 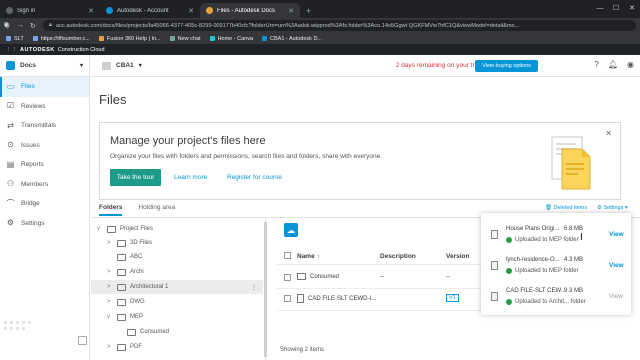 I want to click on learn-more-link: Learn more, so click(x=190, y=177).